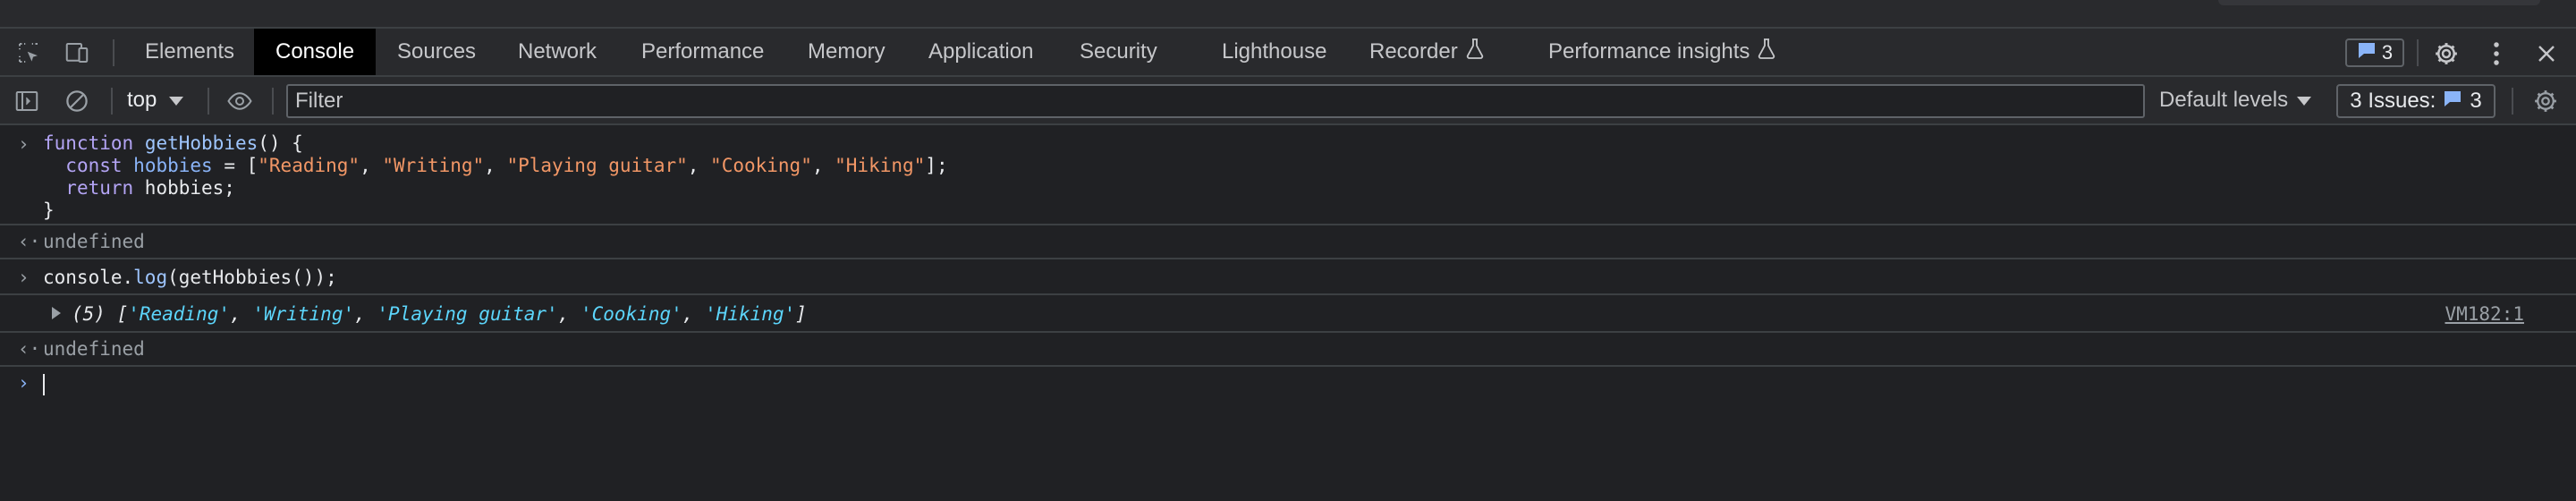 This screenshot has width=2576, height=501. What do you see at coordinates (179, 314) in the screenshot?
I see `array-item: 'Reading'` at bounding box center [179, 314].